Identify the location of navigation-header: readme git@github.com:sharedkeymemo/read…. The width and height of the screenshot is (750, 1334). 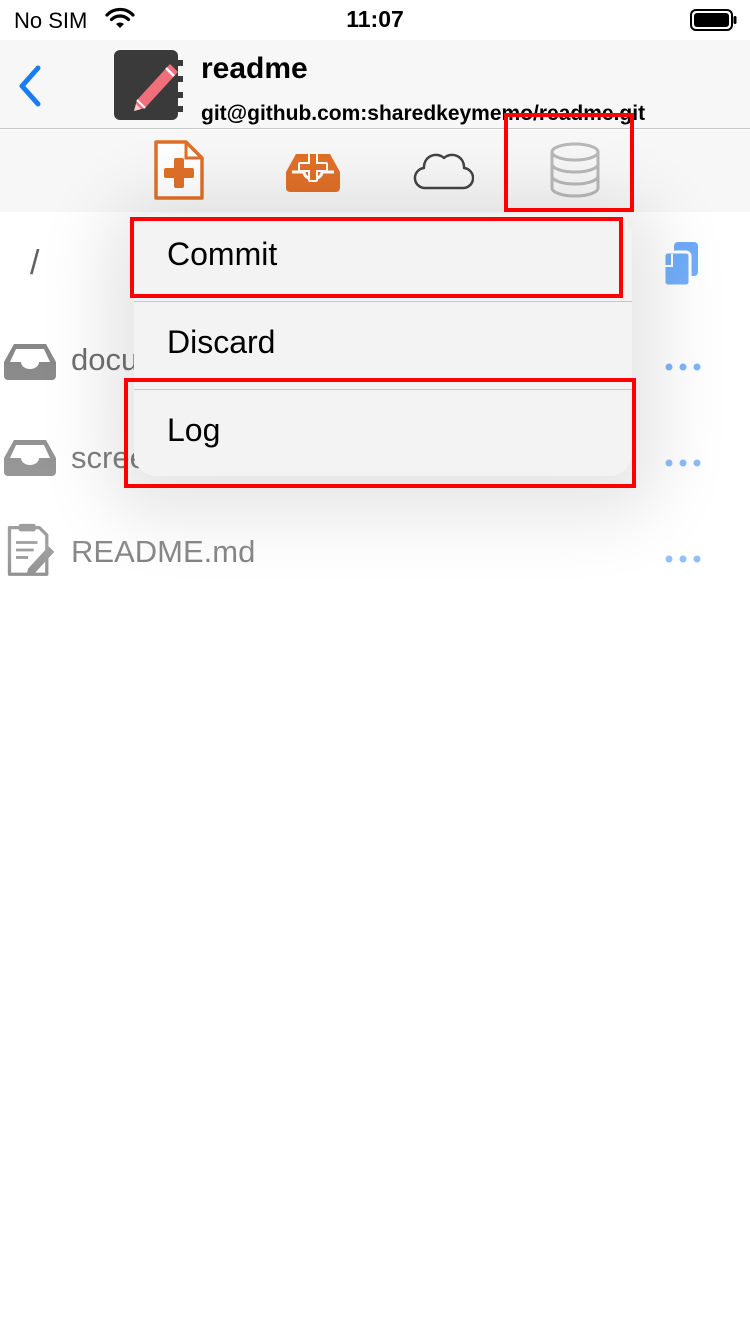
(375, 84).